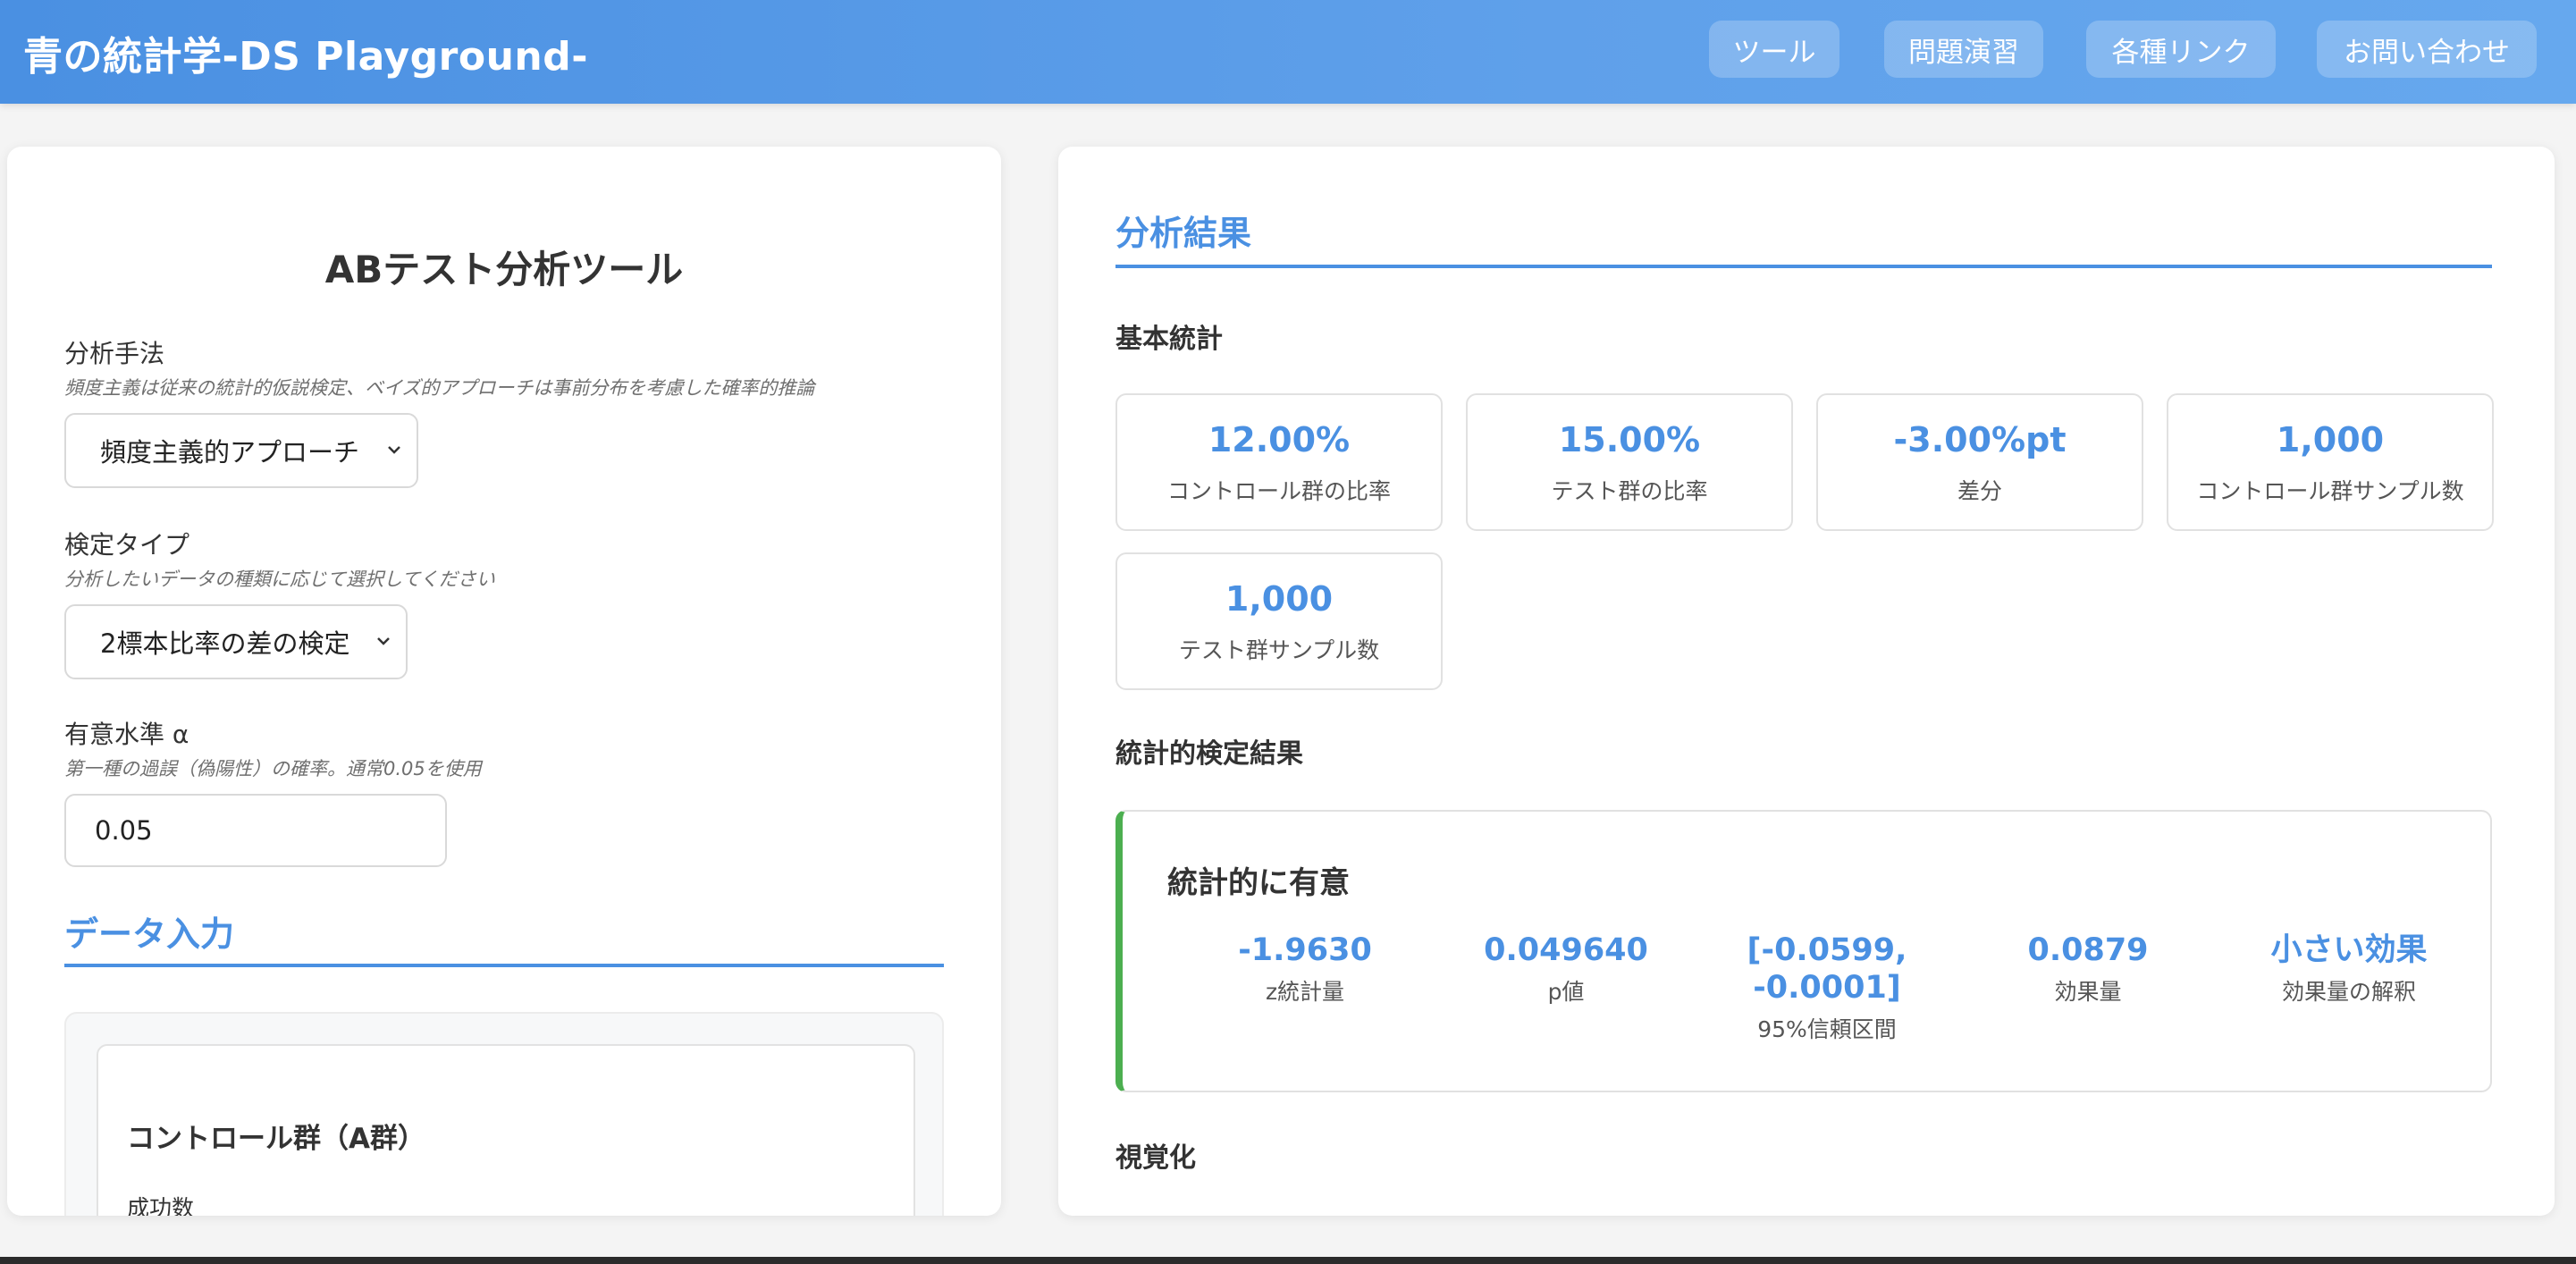 This screenshot has width=2576, height=1264. Describe the element at coordinates (2181, 49) in the screenshot. I see `nav-links-button: 各種リンク` at that location.